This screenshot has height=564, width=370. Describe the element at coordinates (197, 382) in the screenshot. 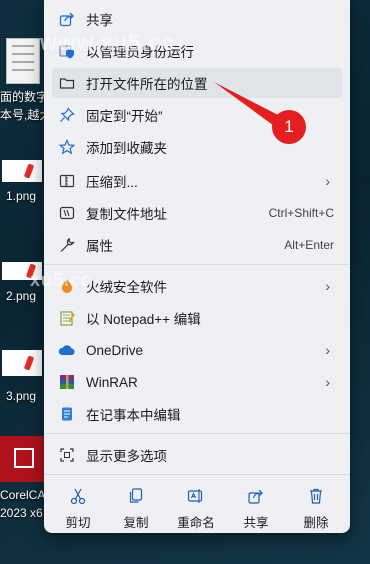

I see `menu-item-winrar: WinRAR ›` at that location.